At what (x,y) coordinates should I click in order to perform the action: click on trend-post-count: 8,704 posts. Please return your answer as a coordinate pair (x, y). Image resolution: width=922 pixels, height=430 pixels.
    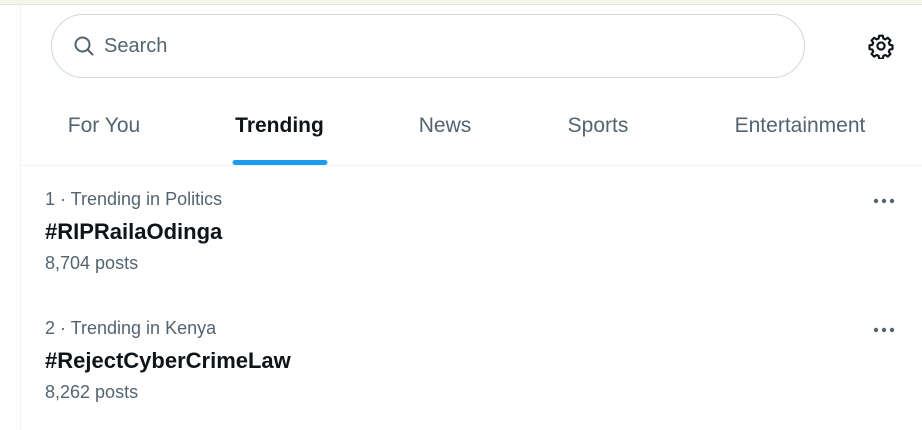
    Looking at the image, I should click on (92, 263).